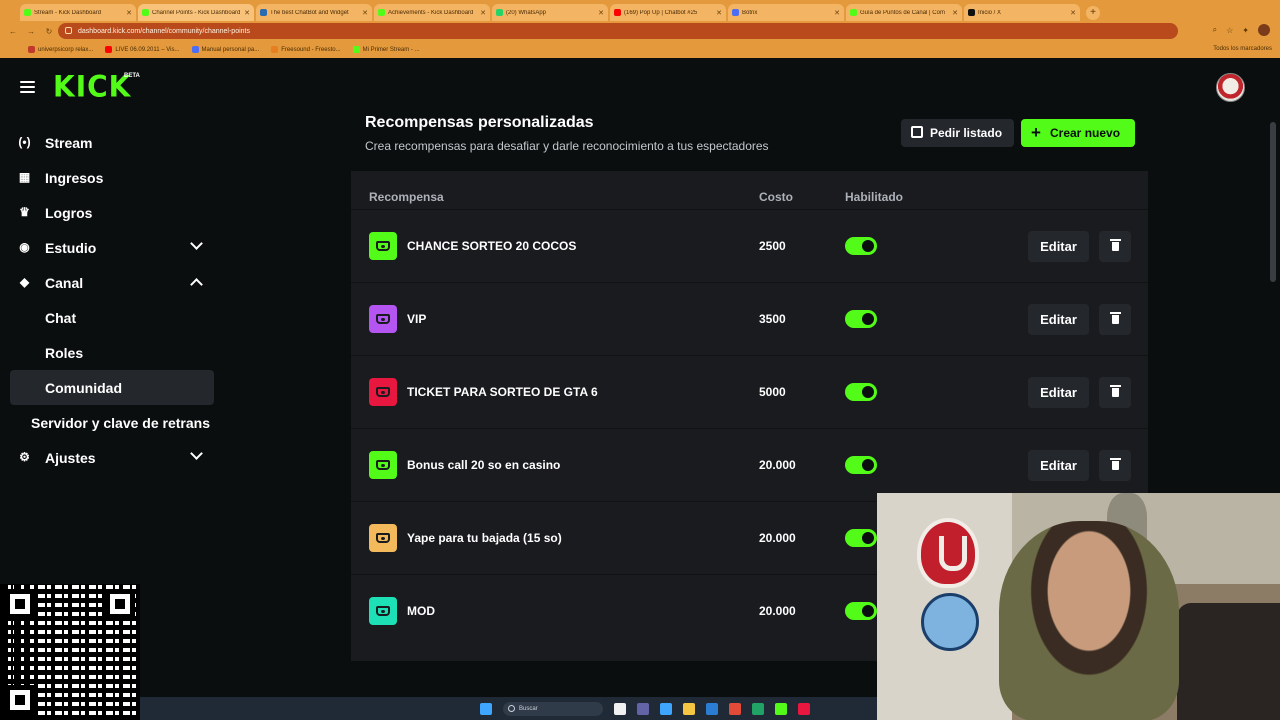  Describe the element at coordinates (1273, 202) in the screenshot. I see `page-scrollbar` at that location.